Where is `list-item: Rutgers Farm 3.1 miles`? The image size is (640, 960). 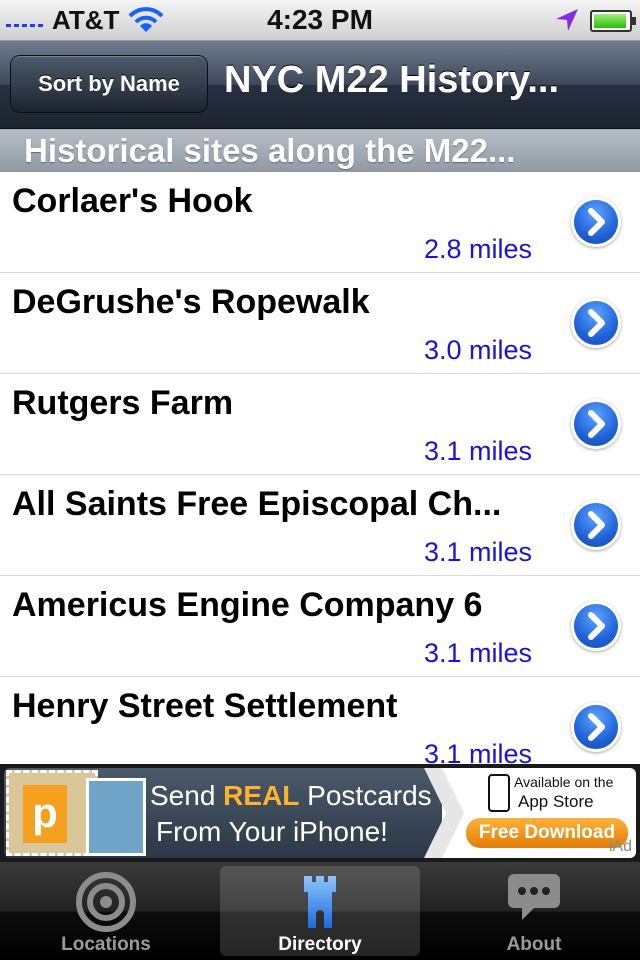
list-item: Rutgers Farm 3.1 miles is located at coordinates (320, 424).